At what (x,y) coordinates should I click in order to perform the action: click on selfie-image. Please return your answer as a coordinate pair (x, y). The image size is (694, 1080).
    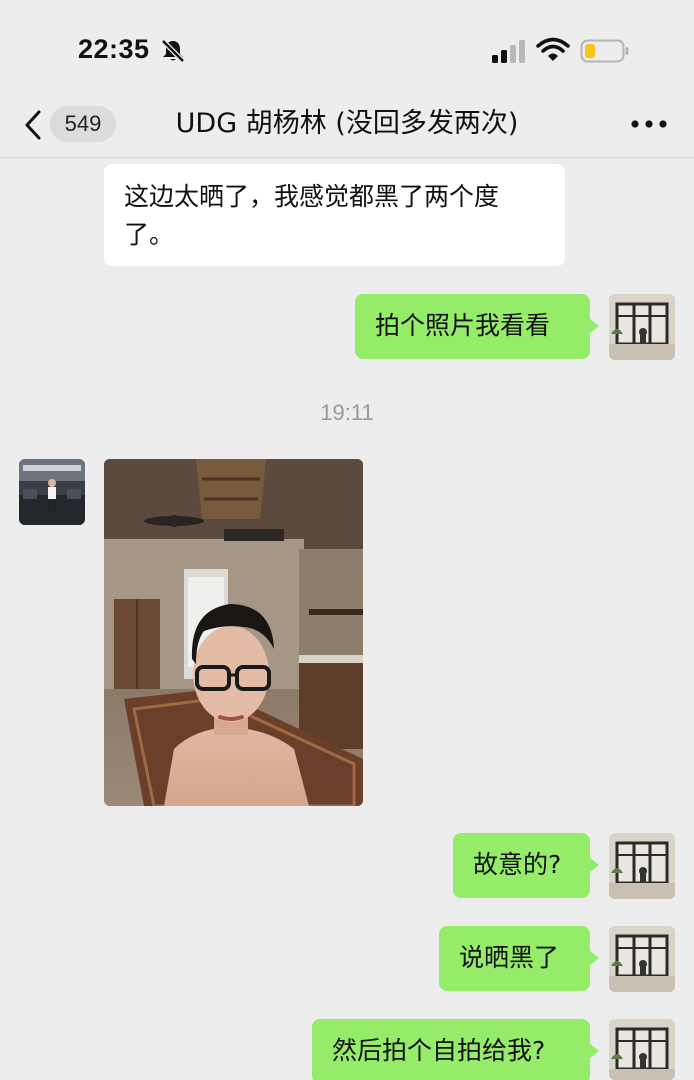
    Looking at the image, I should click on (233, 632).